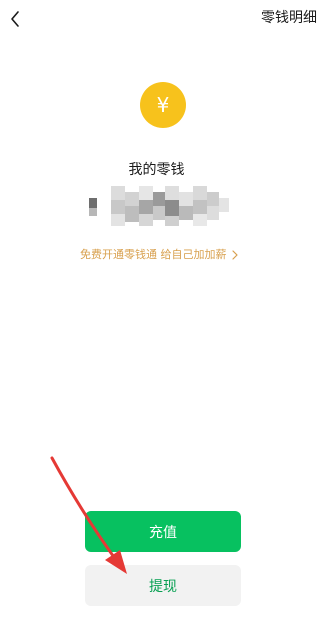 This screenshot has width=320, height=635. What do you see at coordinates (158, 20) in the screenshot?
I see `top-bar: 零钱明细` at bounding box center [158, 20].